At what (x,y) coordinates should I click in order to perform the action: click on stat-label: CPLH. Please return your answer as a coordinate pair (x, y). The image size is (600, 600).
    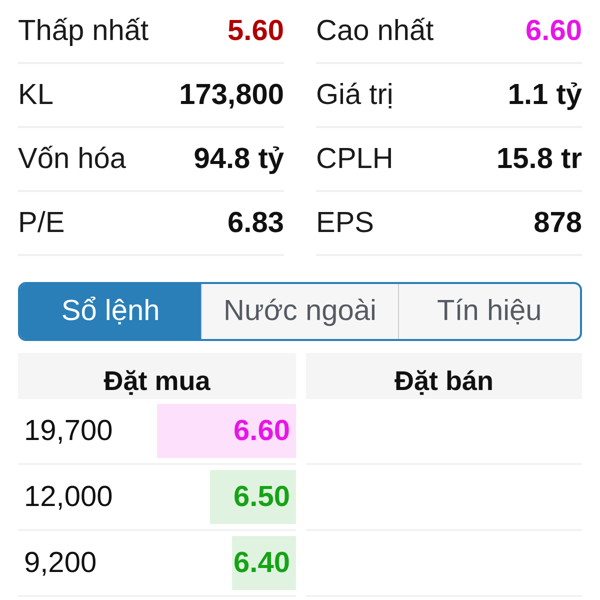
    Looking at the image, I should click on (355, 159).